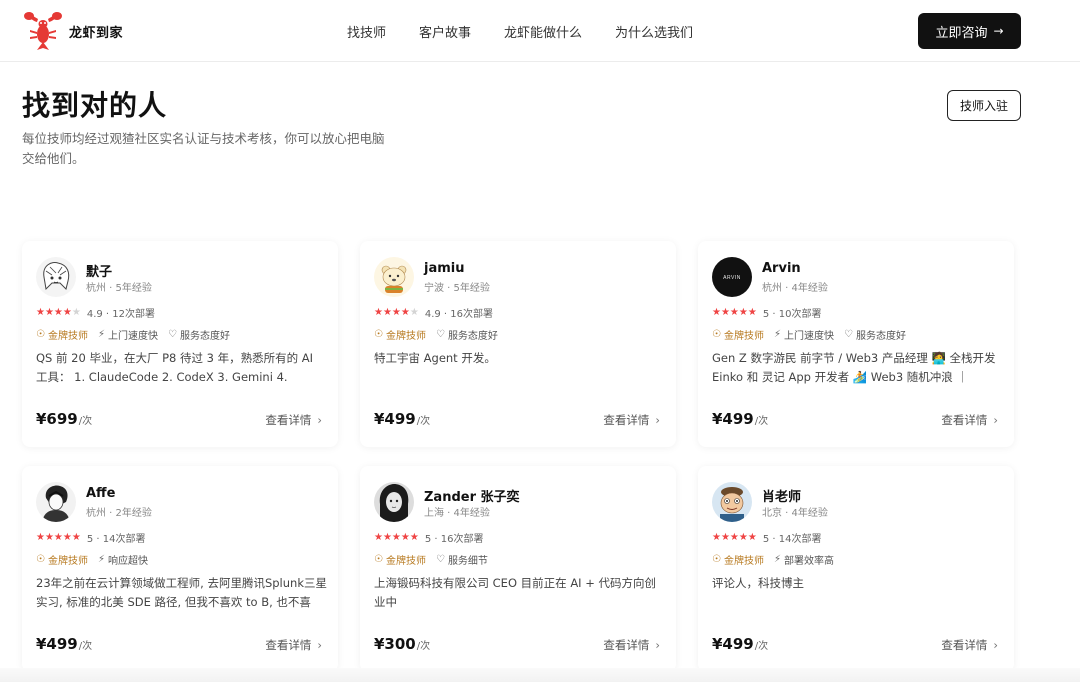 This screenshot has width=1080, height=682. I want to click on top-navbar: 龙虾到家 找技师 客户故事 龙虾能做什么 为什么选我们 立即咨询 →, so click(540, 31).